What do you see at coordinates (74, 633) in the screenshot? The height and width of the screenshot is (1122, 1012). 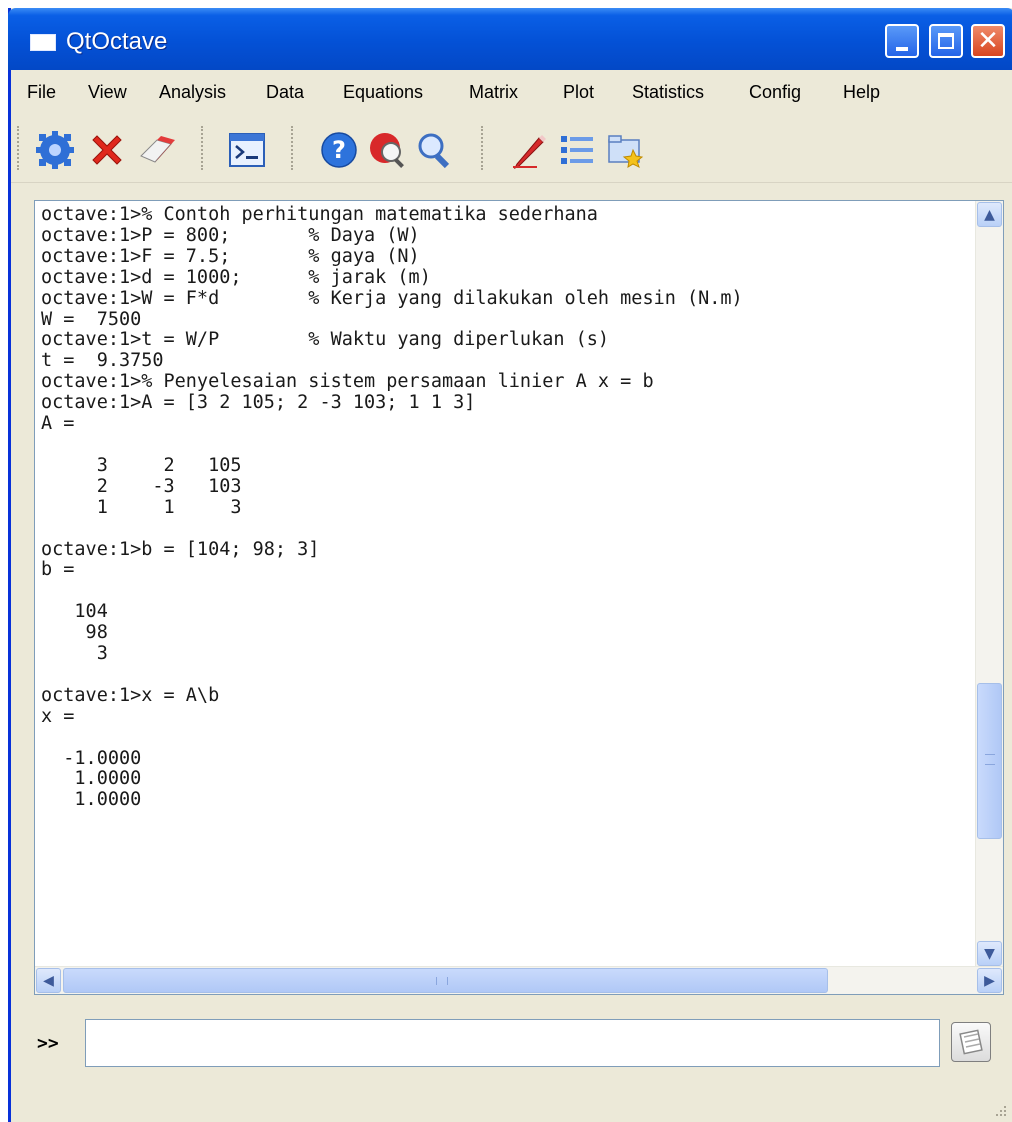 I see `console-line: 98` at bounding box center [74, 633].